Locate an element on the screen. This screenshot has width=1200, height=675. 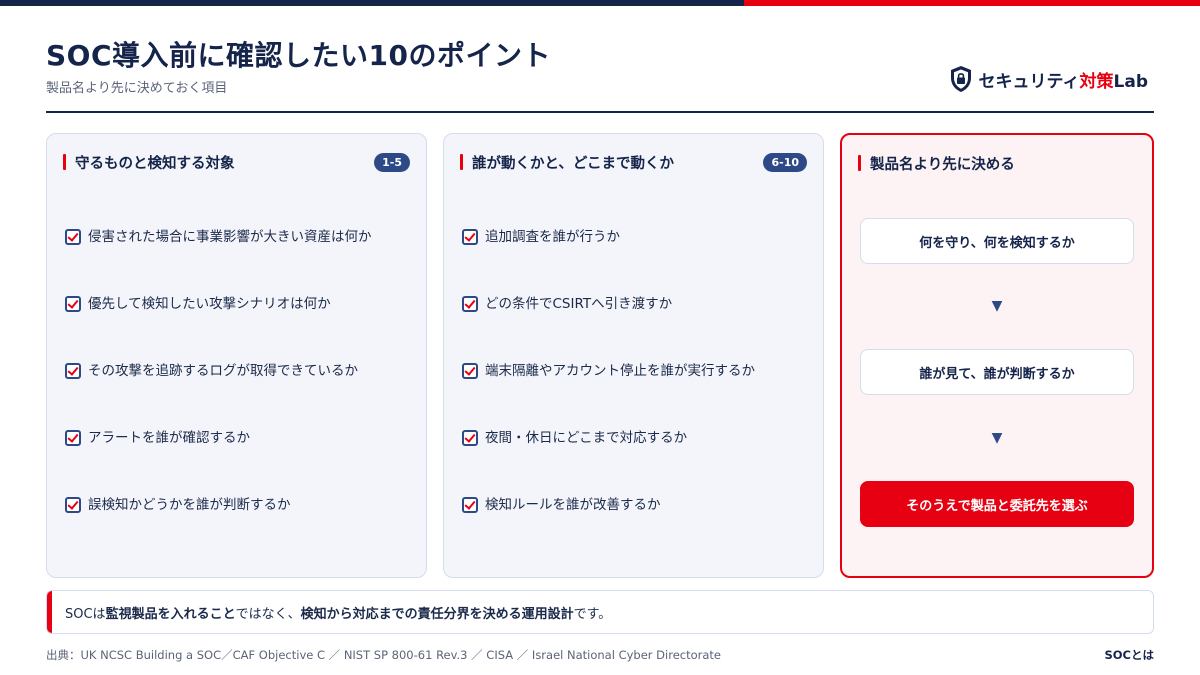
logo-text: セキュリティ対策Lab is located at coordinates (1063, 79).